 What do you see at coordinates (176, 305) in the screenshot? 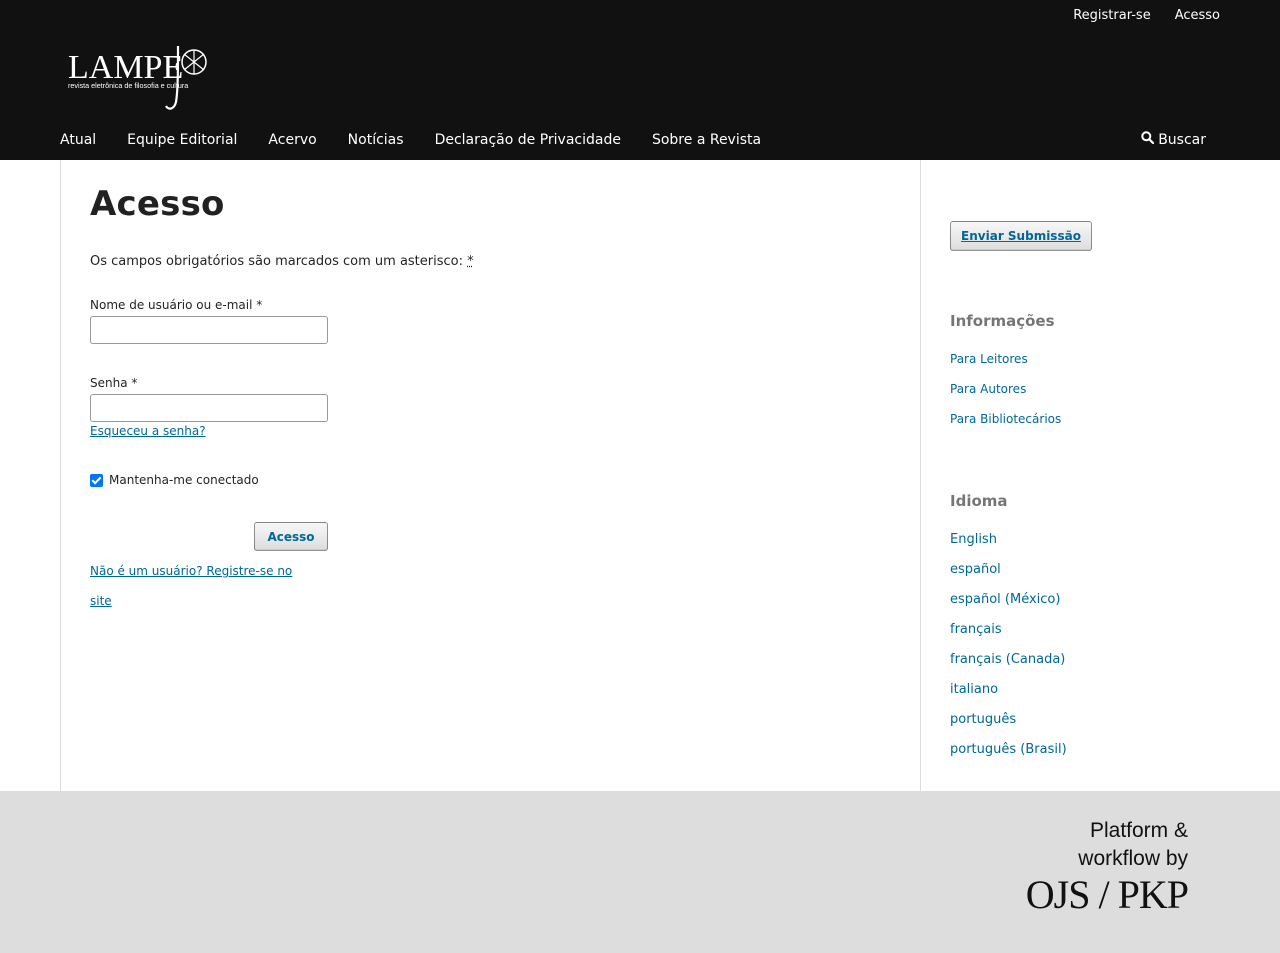
I see `username-label: Nome de usuário ou e-mail *` at bounding box center [176, 305].